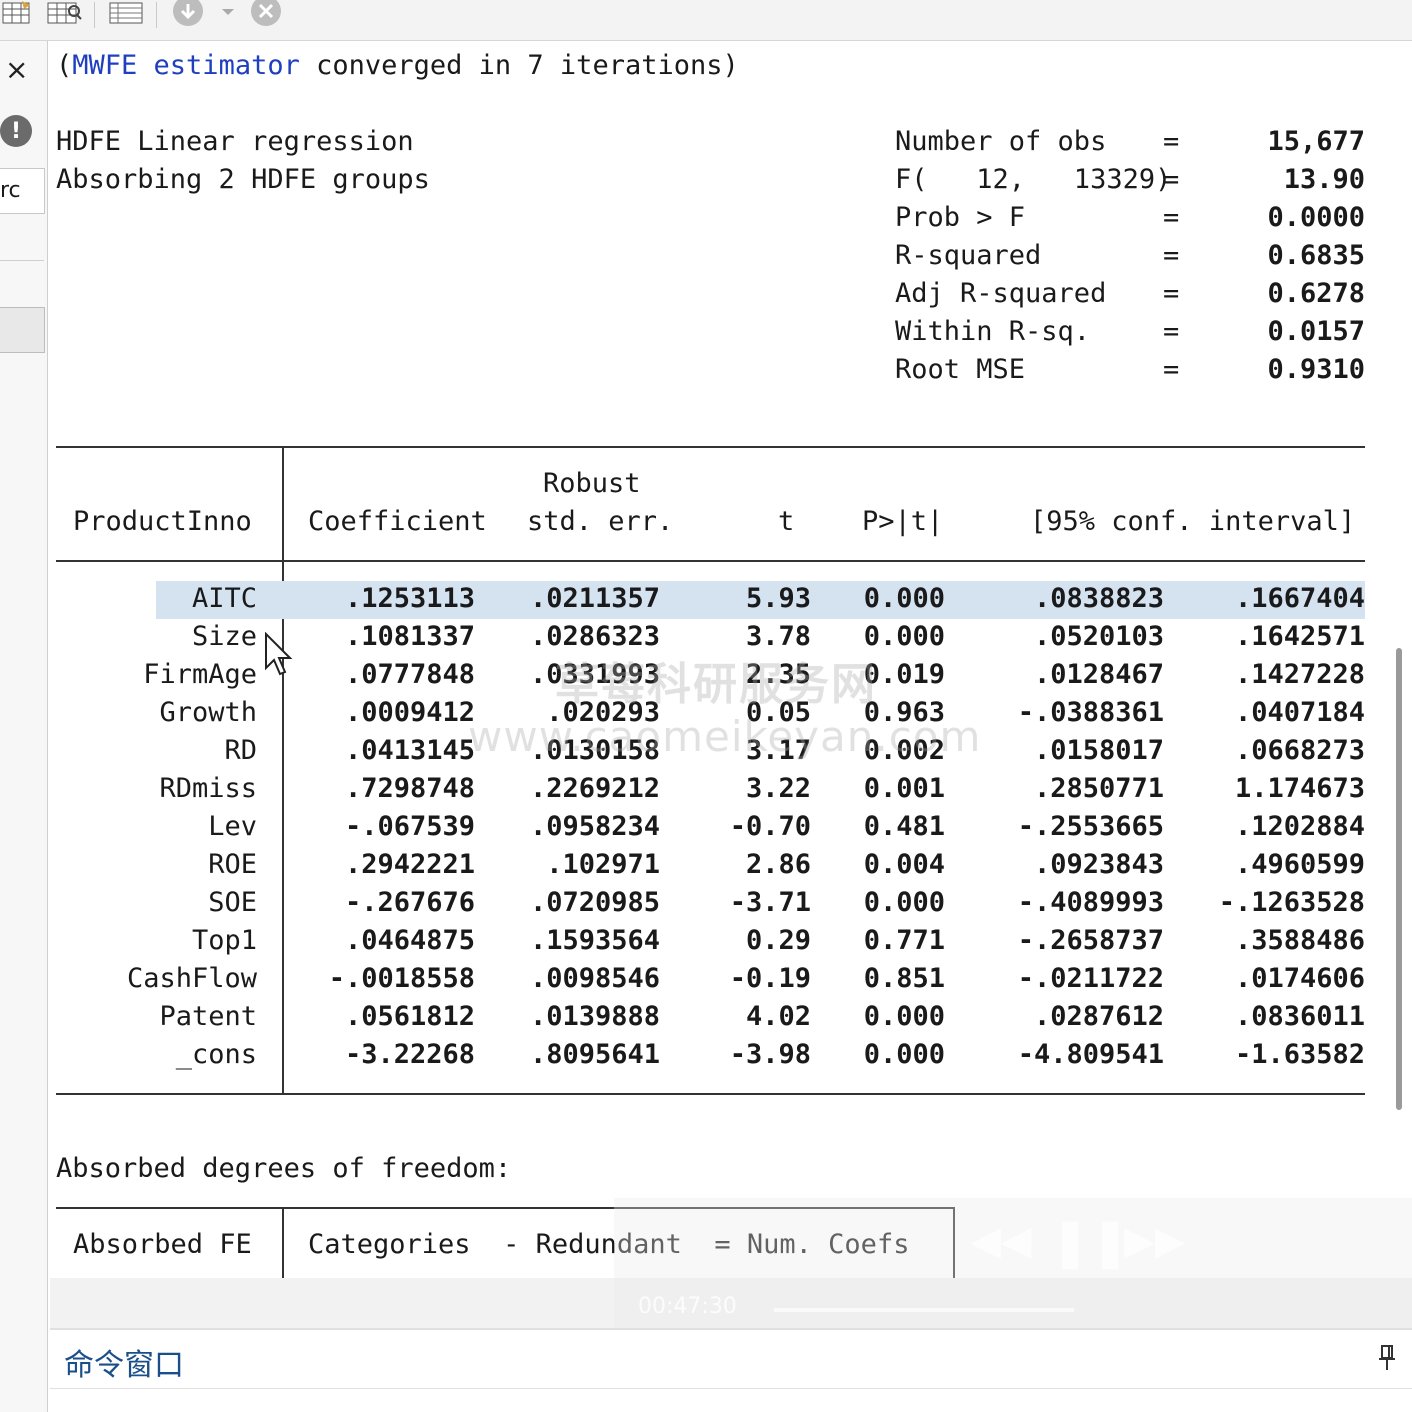 Image resolution: width=1412 pixels, height=1412 pixels. What do you see at coordinates (228, 13) in the screenshot?
I see `dropdown-icon` at bounding box center [228, 13].